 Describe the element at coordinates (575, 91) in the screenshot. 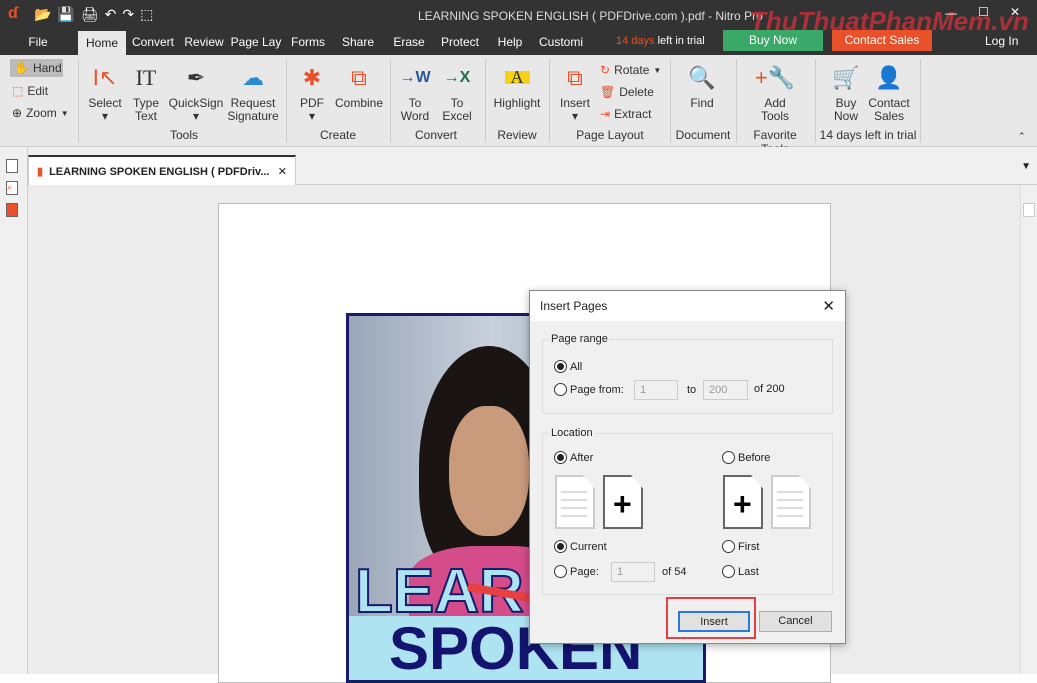

I see `insert-button: ⧉ Insert ▾` at that location.